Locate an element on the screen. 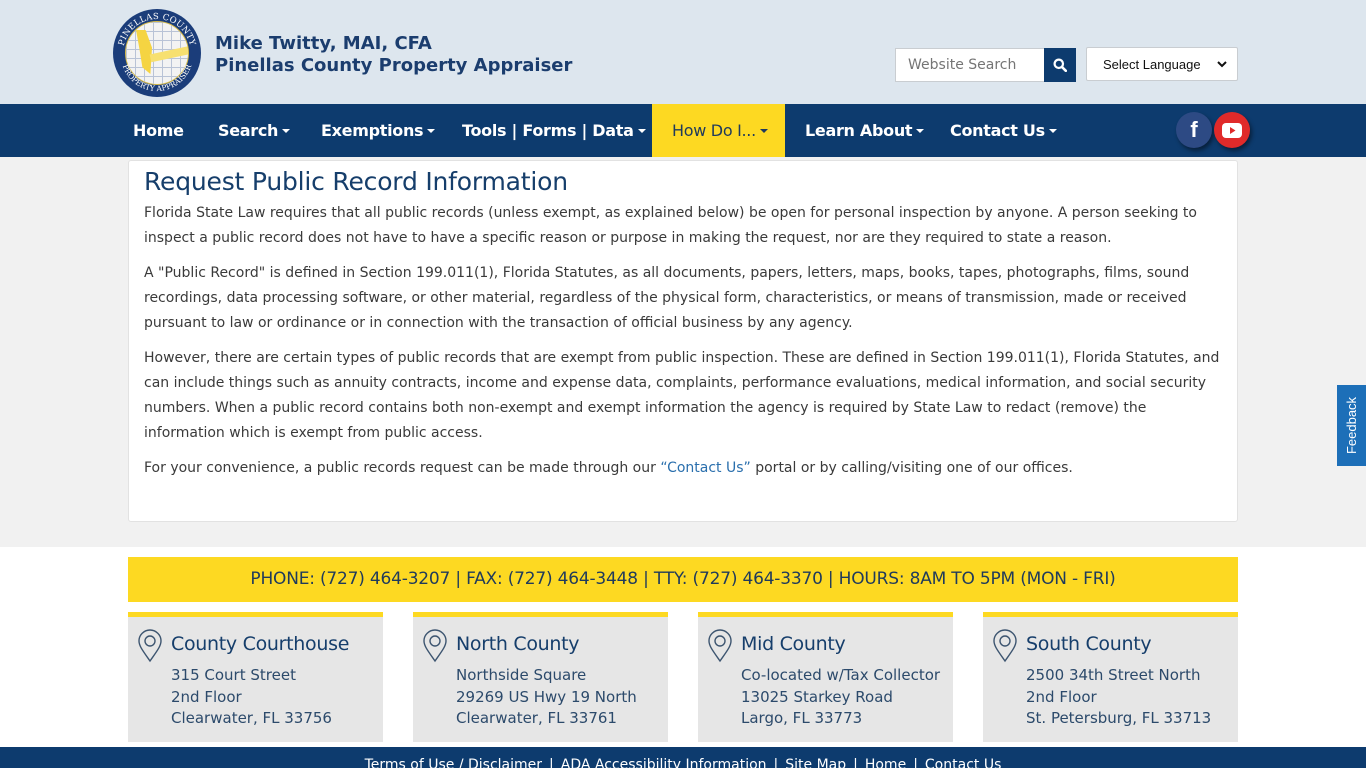 This screenshot has width=1366, height=768. address-line: 315 Court Street is located at coordinates (233, 675).